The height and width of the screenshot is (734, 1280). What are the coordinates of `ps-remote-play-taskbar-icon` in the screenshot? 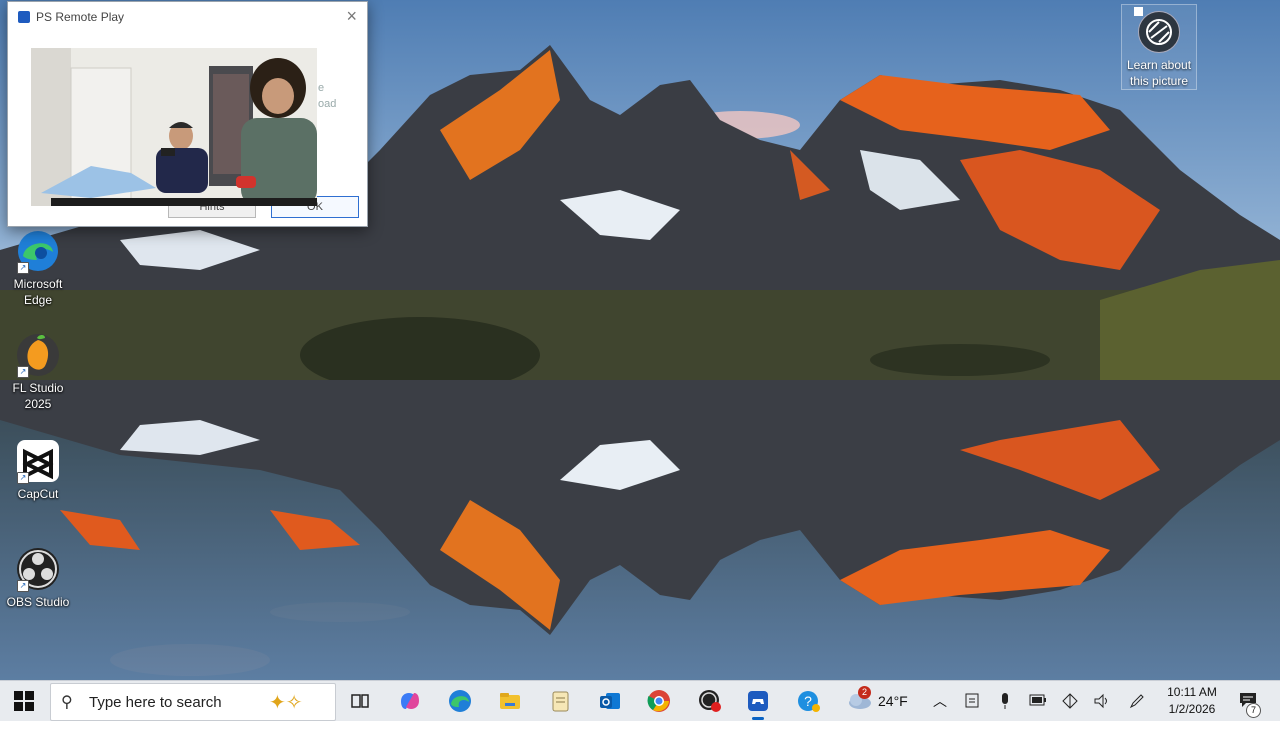 It's located at (758, 703).